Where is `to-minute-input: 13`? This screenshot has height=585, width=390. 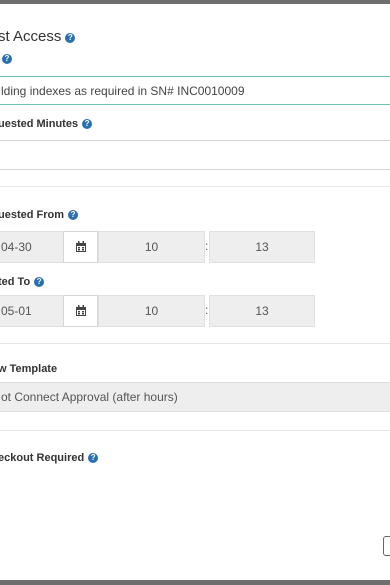 to-minute-input: 13 is located at coordinates (262, 311).